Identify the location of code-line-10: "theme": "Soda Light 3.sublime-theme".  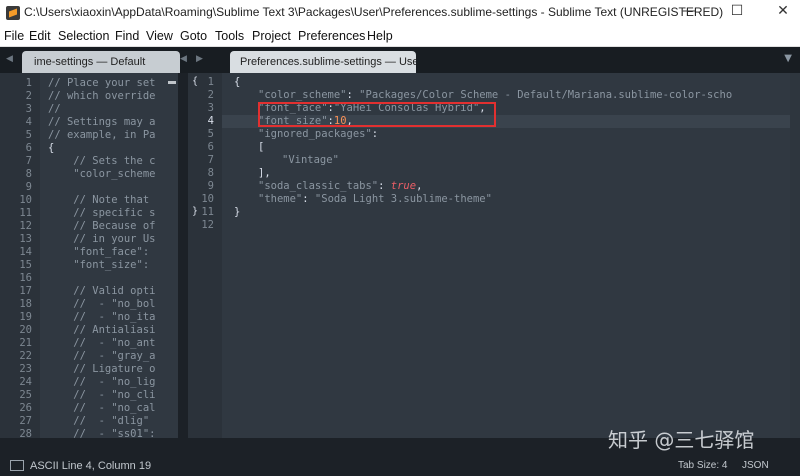
(375, 199).